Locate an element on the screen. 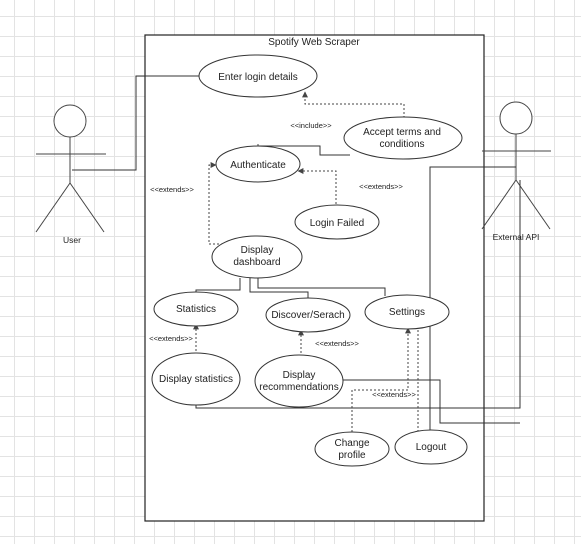 This screenshot has height=544, width=581. use-case-label: Settings is located at coordinates (407, 312).